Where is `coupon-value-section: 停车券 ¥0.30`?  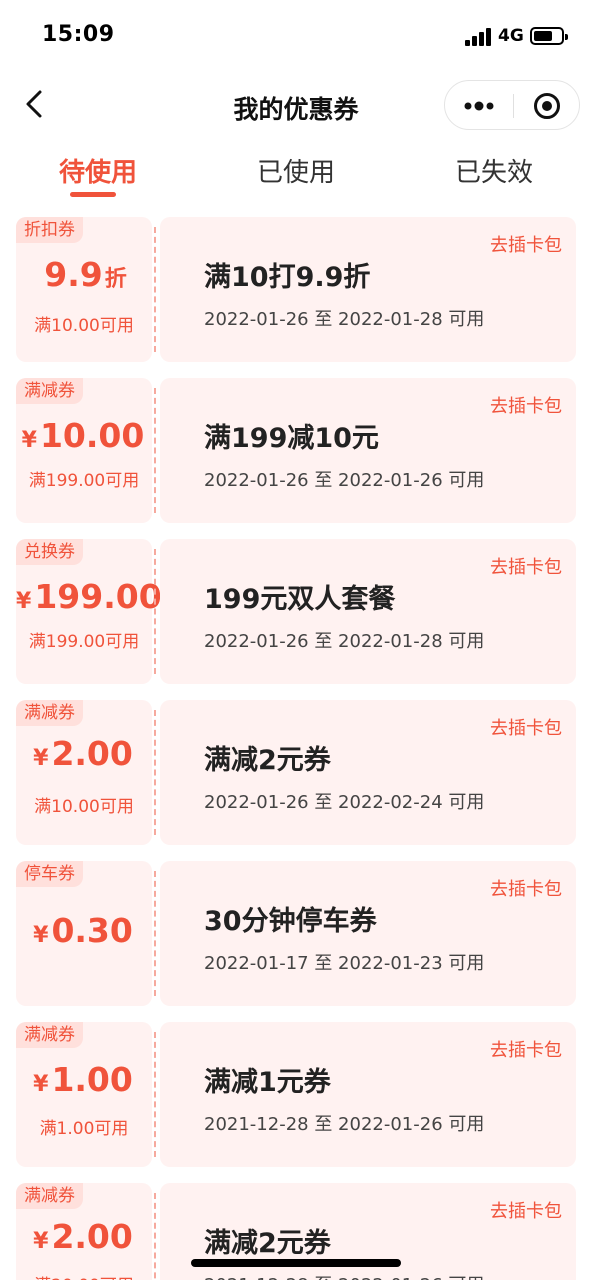
coupon-value-section: 停车券 ¥0.30 is located at coordinates (84, 933).